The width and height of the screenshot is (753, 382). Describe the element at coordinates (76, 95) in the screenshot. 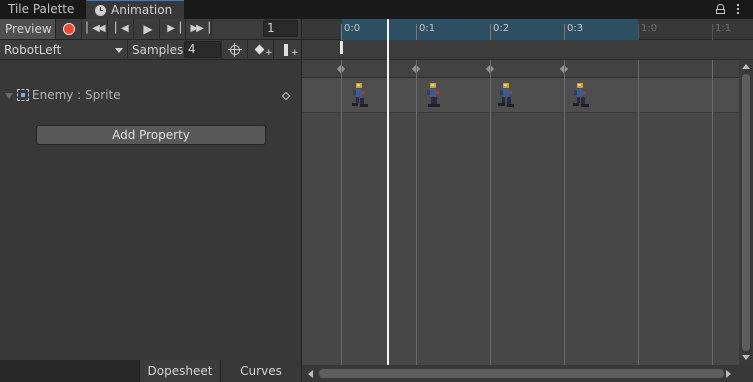

I see `property-label: Enemy : Sprite` at that location.